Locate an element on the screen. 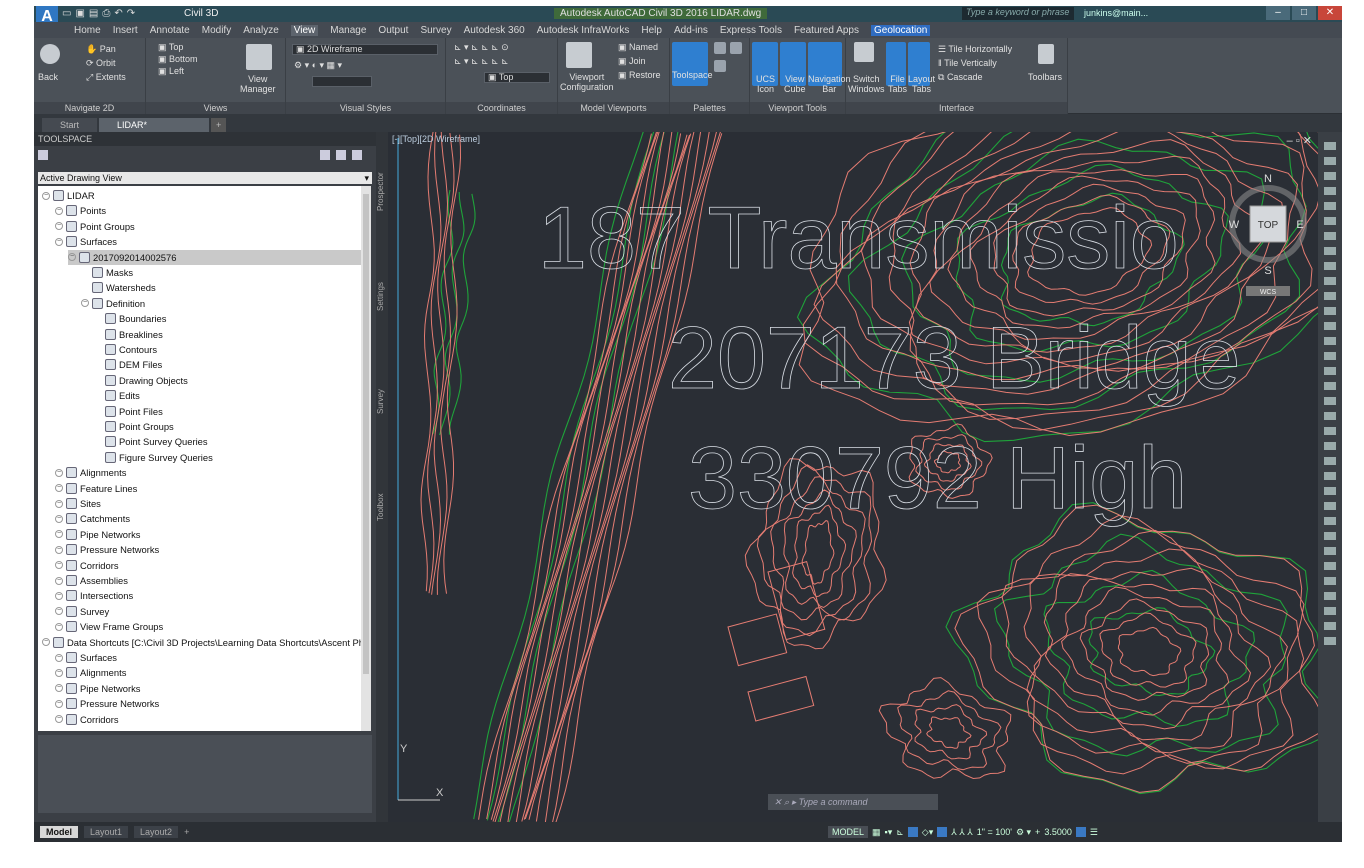  file-tab-start: Start is located at coordinates (70, 125).